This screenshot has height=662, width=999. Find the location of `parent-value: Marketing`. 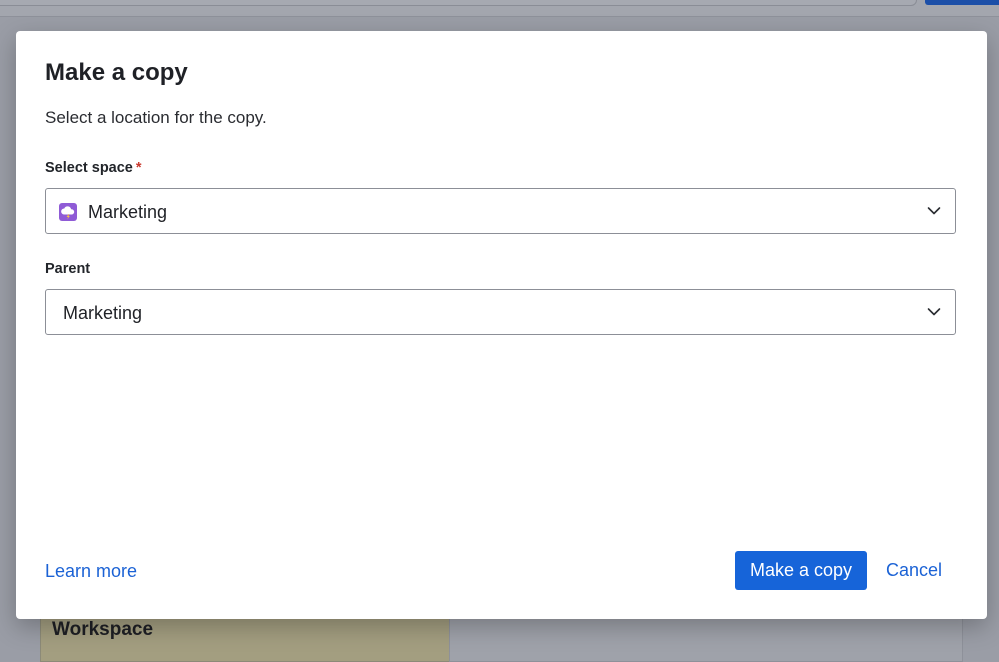

parent-value: Marketing is located at coordinates (103, 313).